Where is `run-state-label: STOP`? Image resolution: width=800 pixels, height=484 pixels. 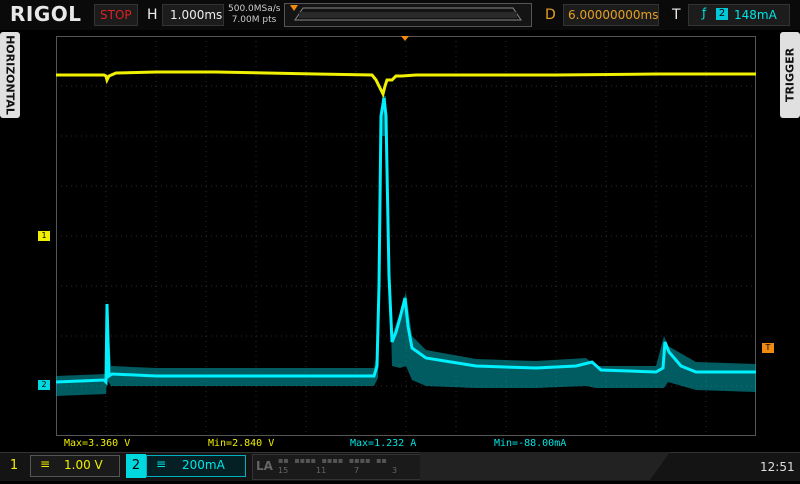
run-state-label: STOP is located at coordinates (116, 15).